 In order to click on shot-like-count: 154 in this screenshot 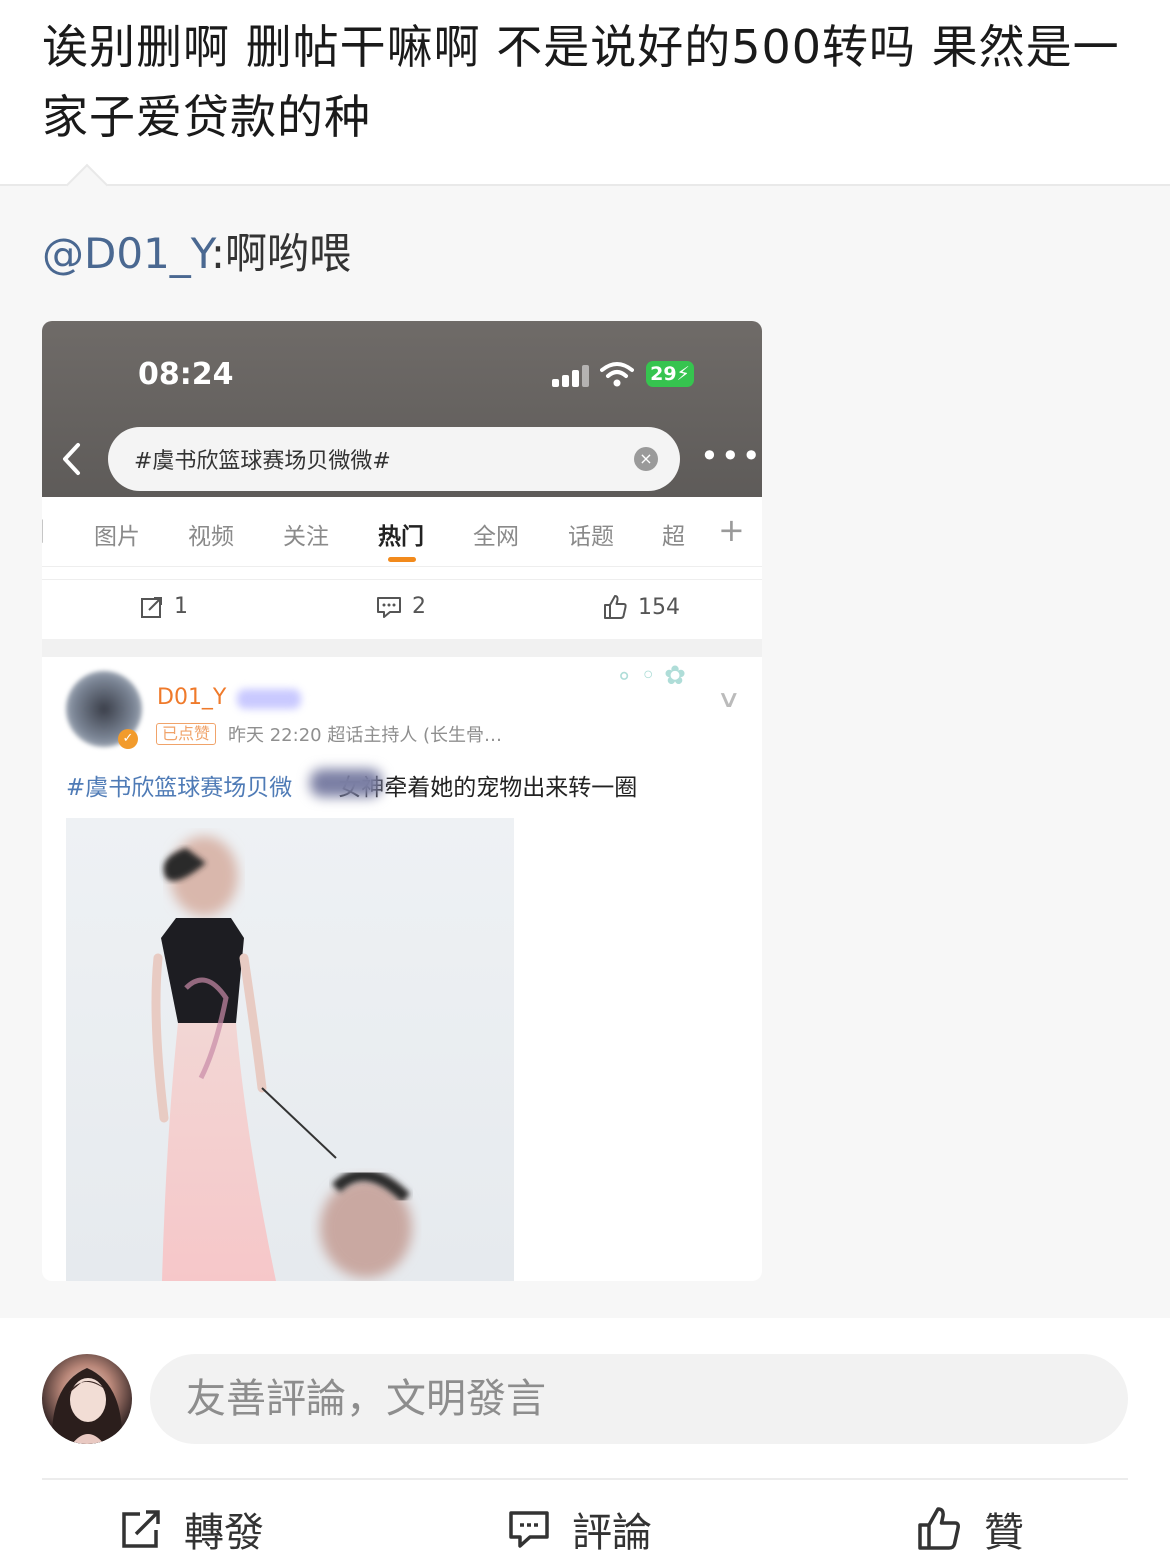, I will do `click(659, 607)`.